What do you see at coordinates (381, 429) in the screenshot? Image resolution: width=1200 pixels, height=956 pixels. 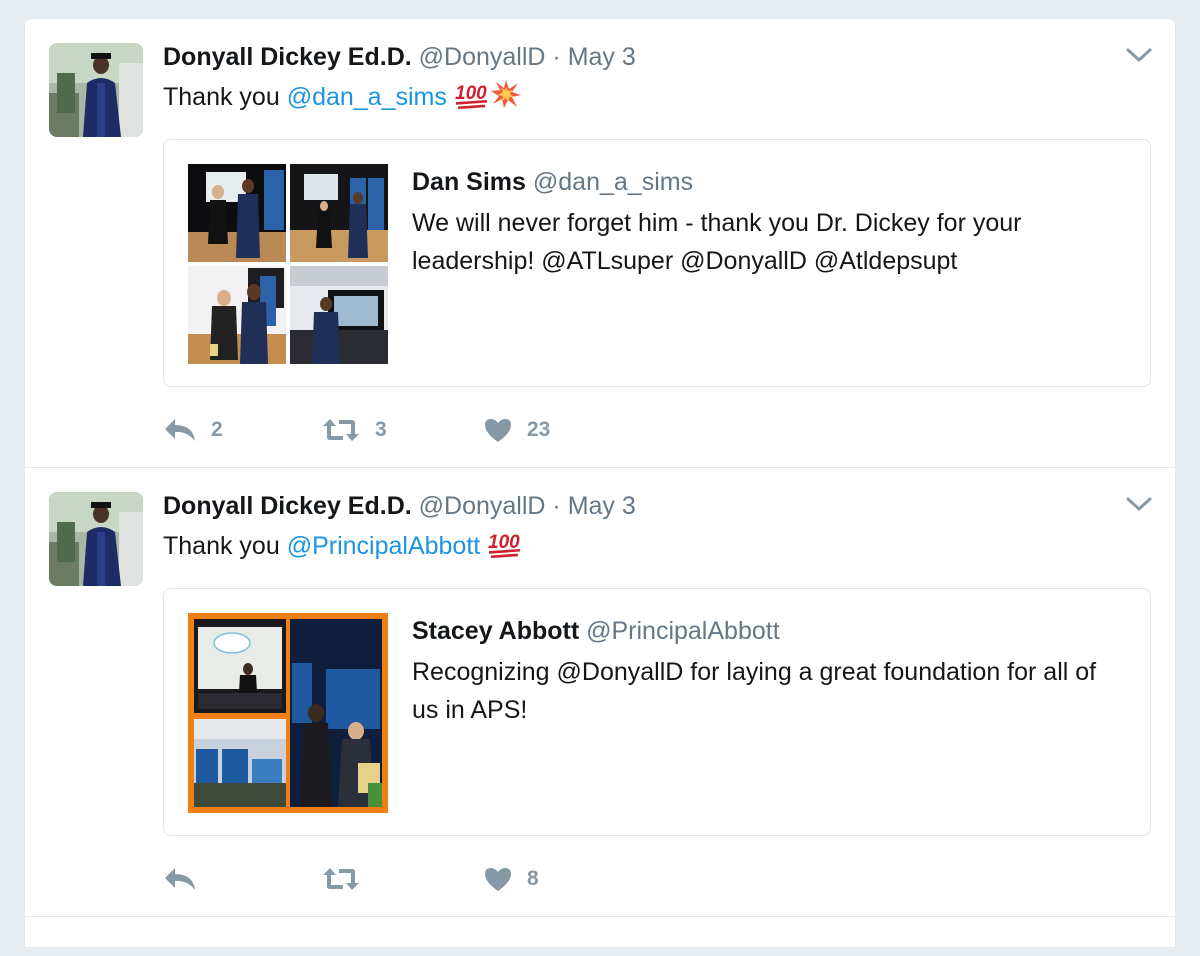 I see `retweet-count: 3` at bounding box center [381, 429].